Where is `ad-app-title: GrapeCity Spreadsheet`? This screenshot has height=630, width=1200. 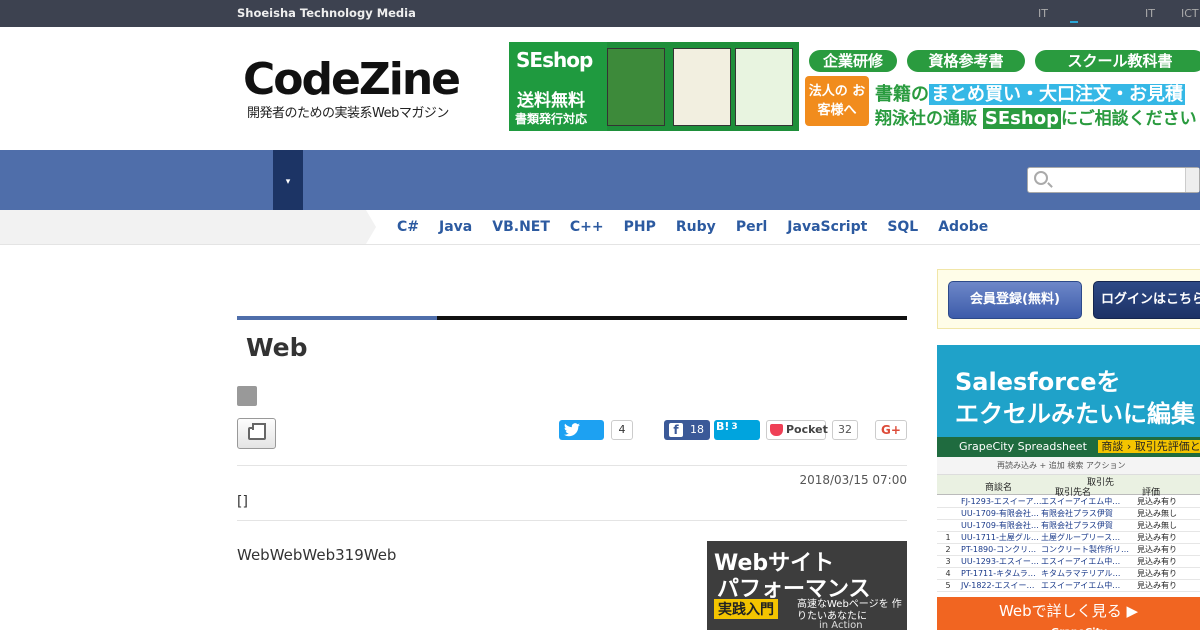 ad-app-title: GrapeCity Spreadsheet is located at coordinates (1023, 446).